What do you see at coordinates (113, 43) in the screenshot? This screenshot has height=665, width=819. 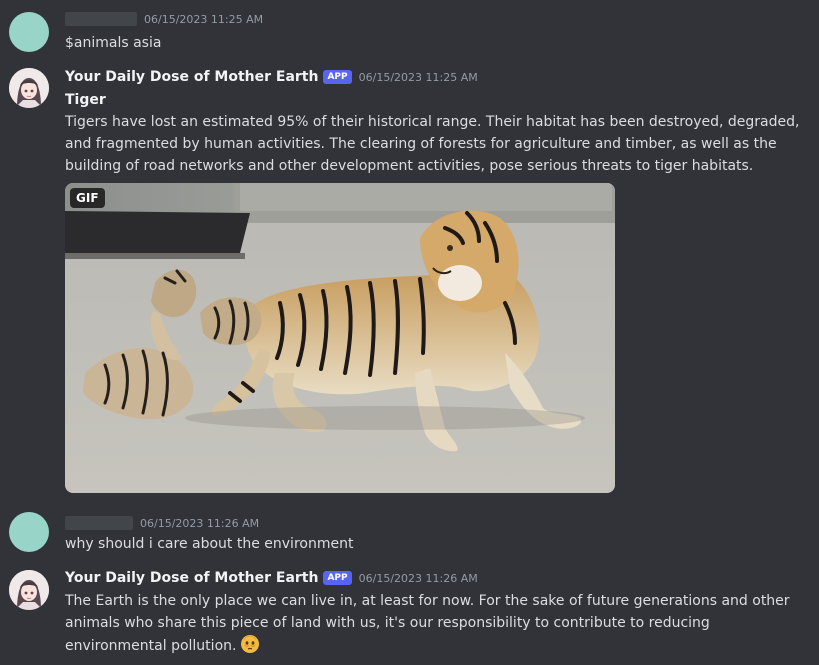 I see `message-text: $animals asia` at bounding box center [113, 43].